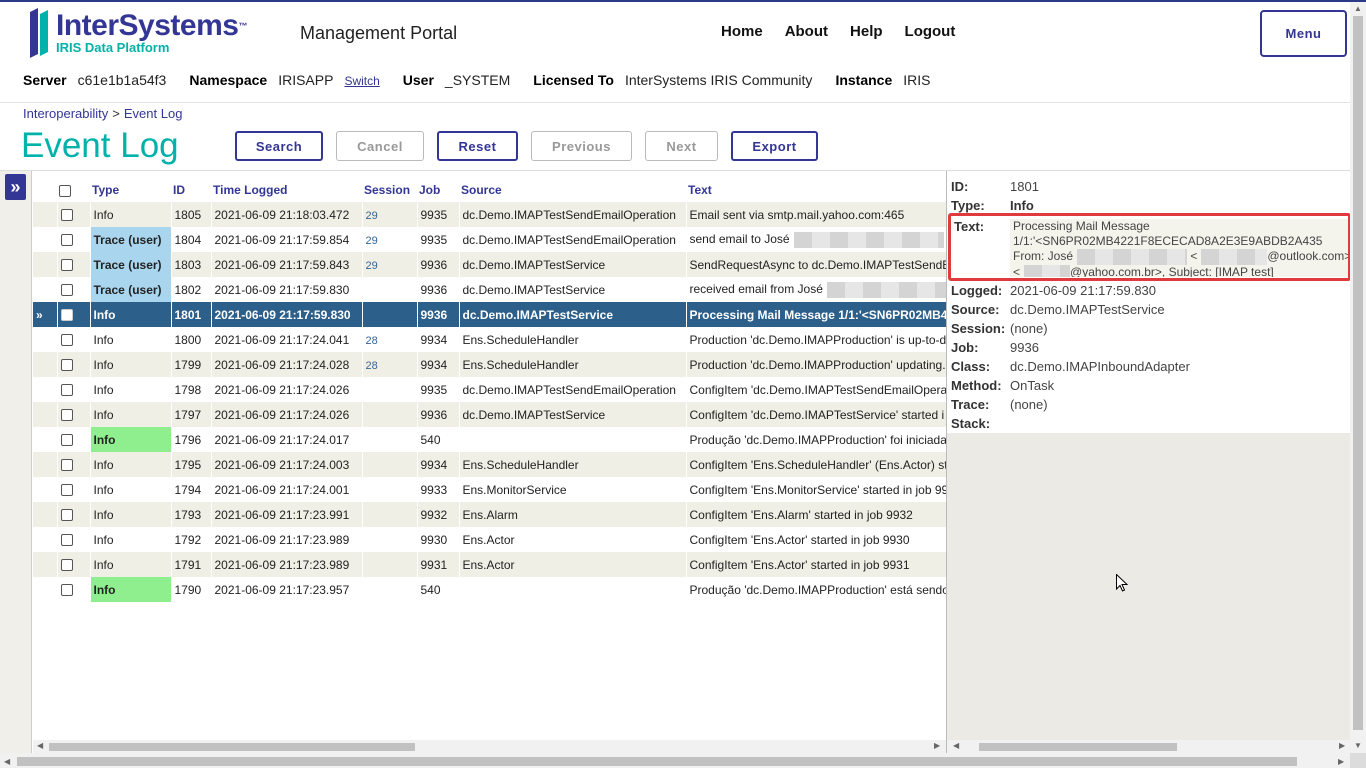 Image resolution: width=1366 pixels, height=768 pixels. Describe the element at coordinates (138, 34) in the screenshot. I see `intersystems-logo: InterSystems™ IRIS Data Platform` at that location.